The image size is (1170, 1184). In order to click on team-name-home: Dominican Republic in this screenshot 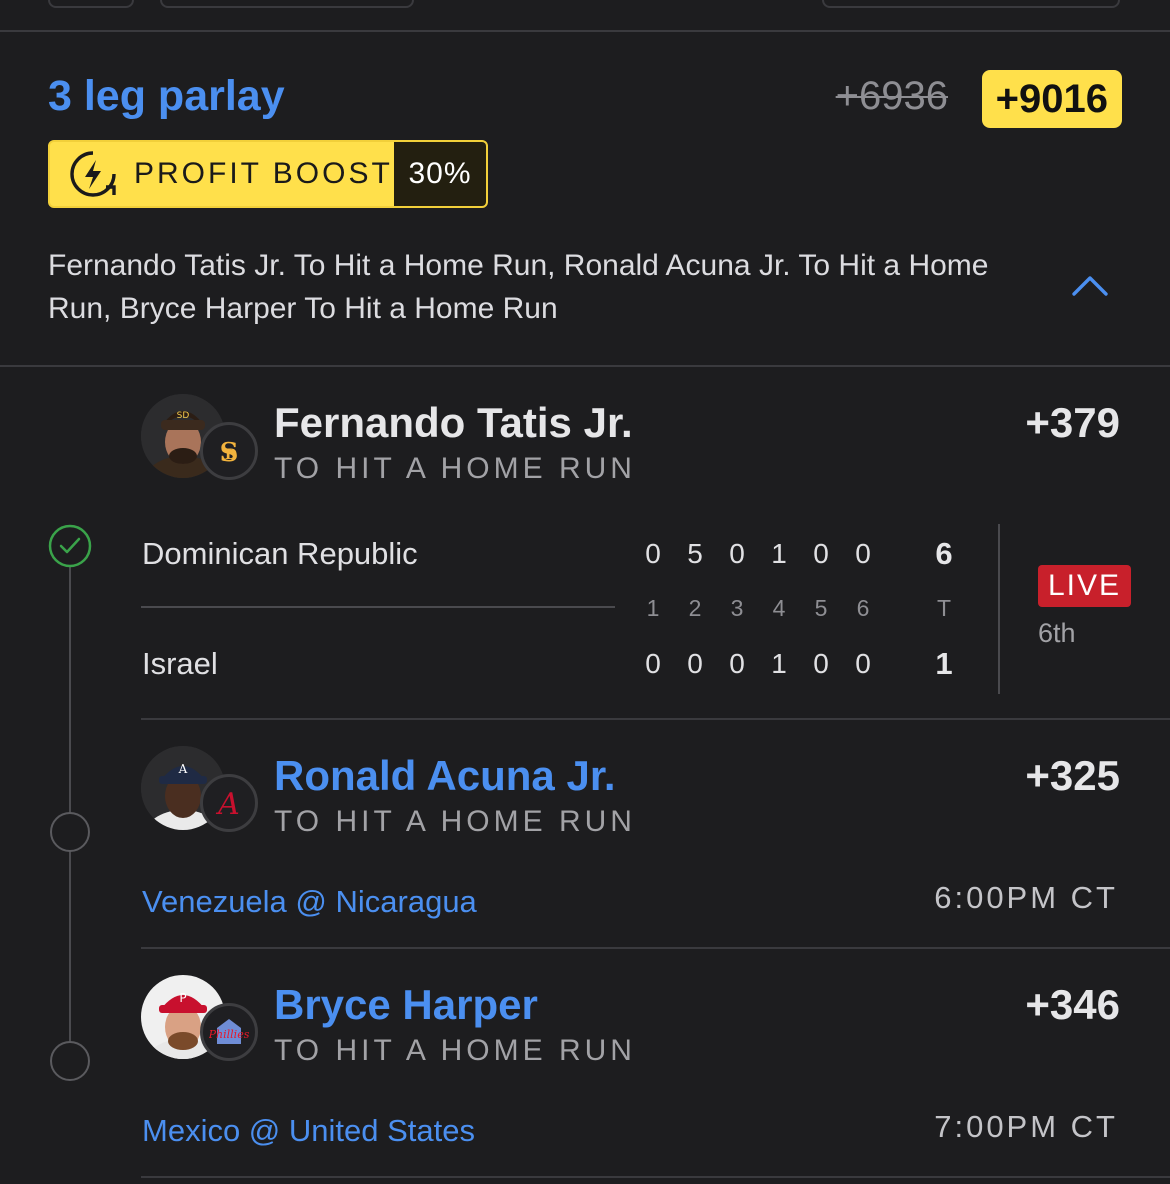, I will do `click(280, 553)`.